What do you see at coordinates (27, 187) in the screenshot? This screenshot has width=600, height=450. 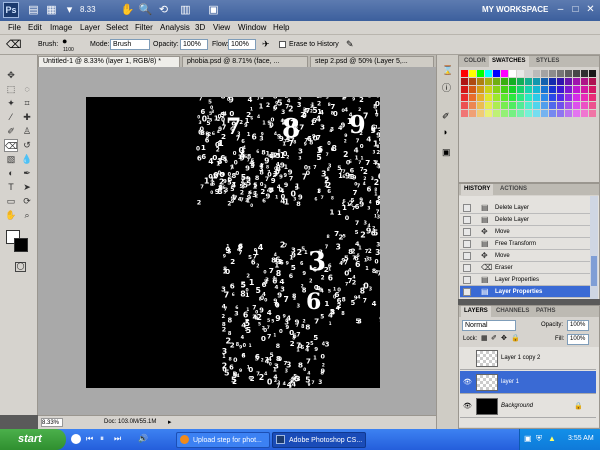 I see `path-selection-tool-icon: ➤` at bounding box center [27, 187].